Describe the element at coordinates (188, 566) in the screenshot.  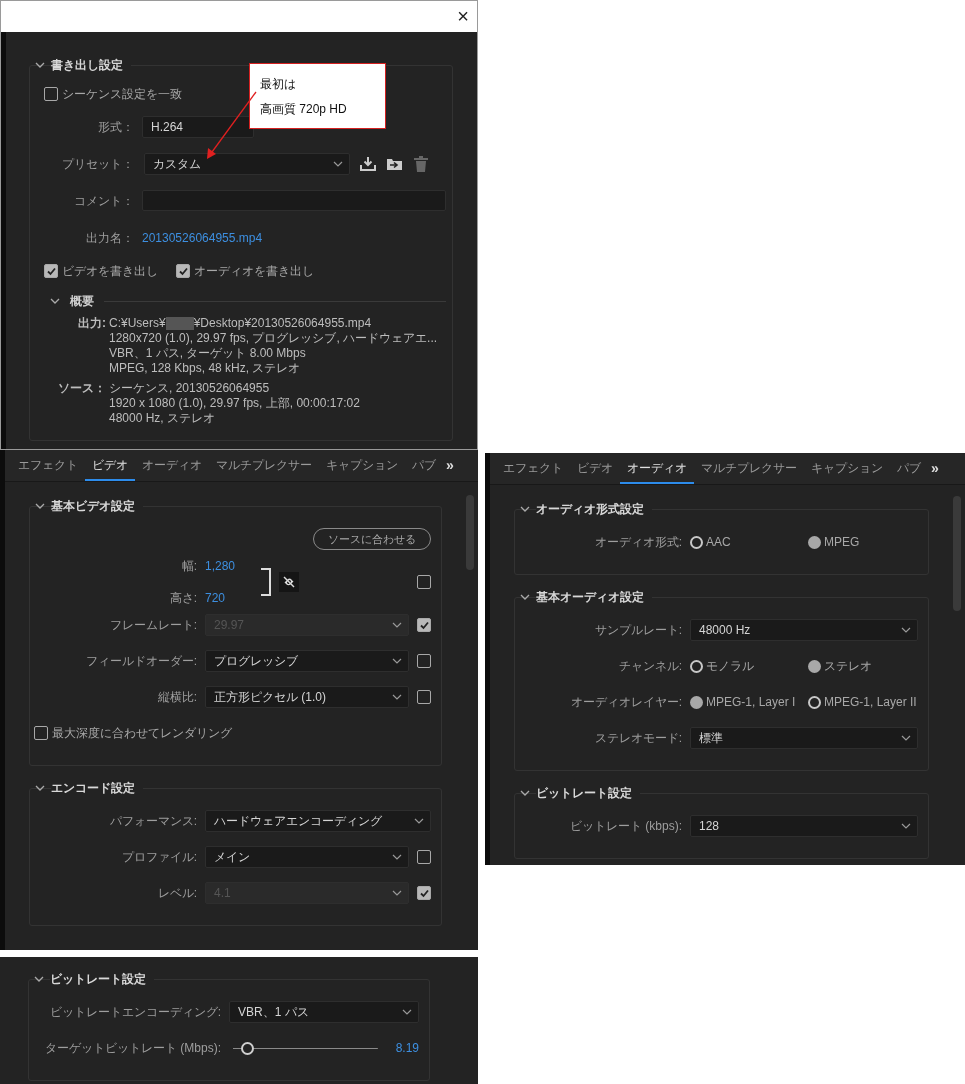
I see `field-label: 幅:` at that location.